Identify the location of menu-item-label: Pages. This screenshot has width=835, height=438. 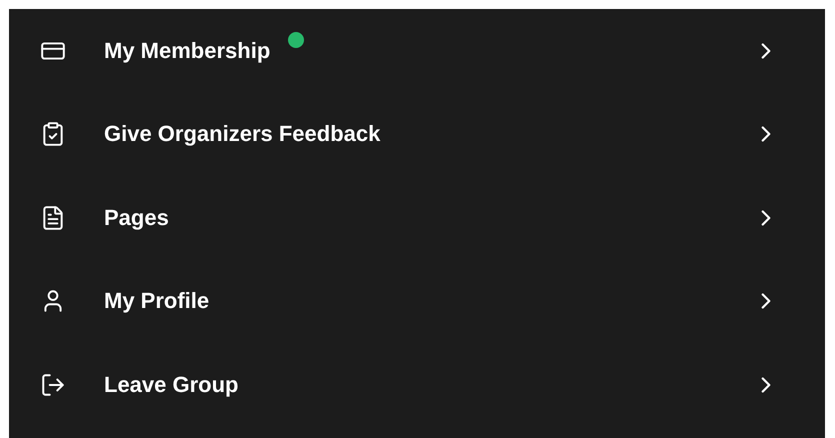
(136, 217).